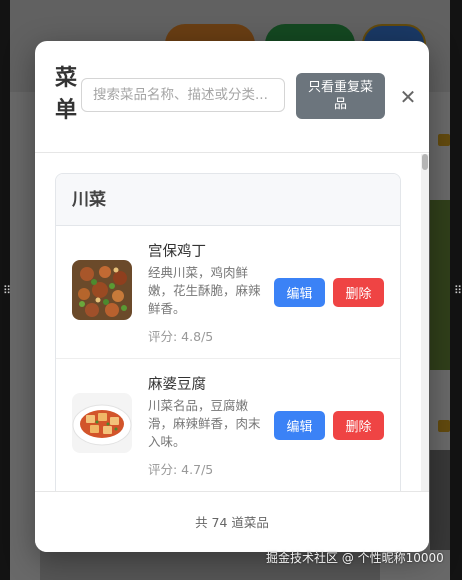 Image resolution: width=462 pixels, height=580 pixels. What do you see at coordinates (232, 521) in the screenshot?
I see `dish-count: 共 74 道菜品` at bounding box center [232, 521].